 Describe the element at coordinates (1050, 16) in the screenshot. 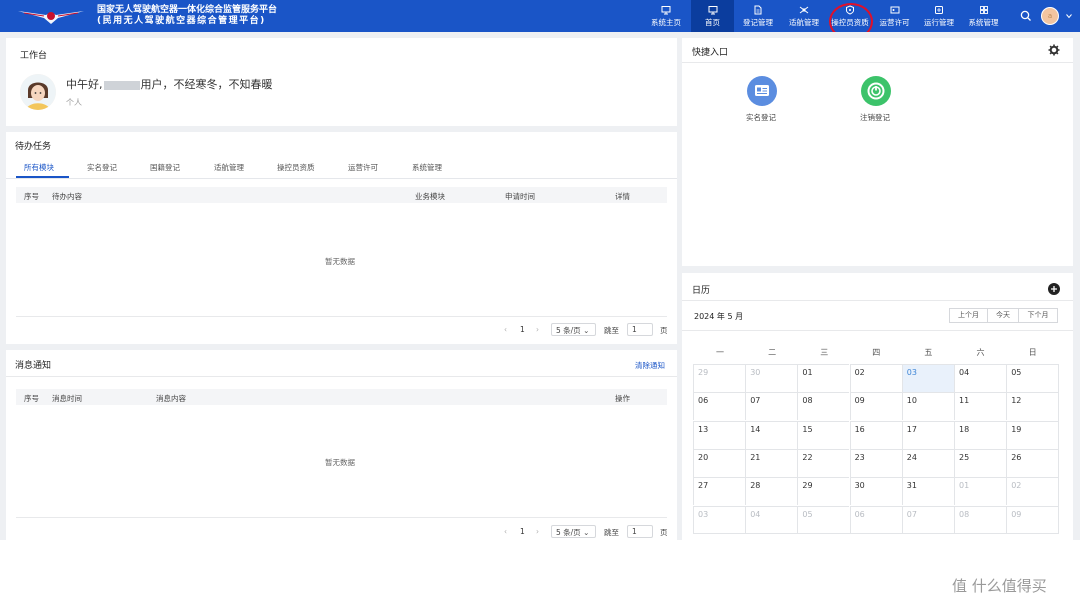

I see `user-avatar: a` at that location.